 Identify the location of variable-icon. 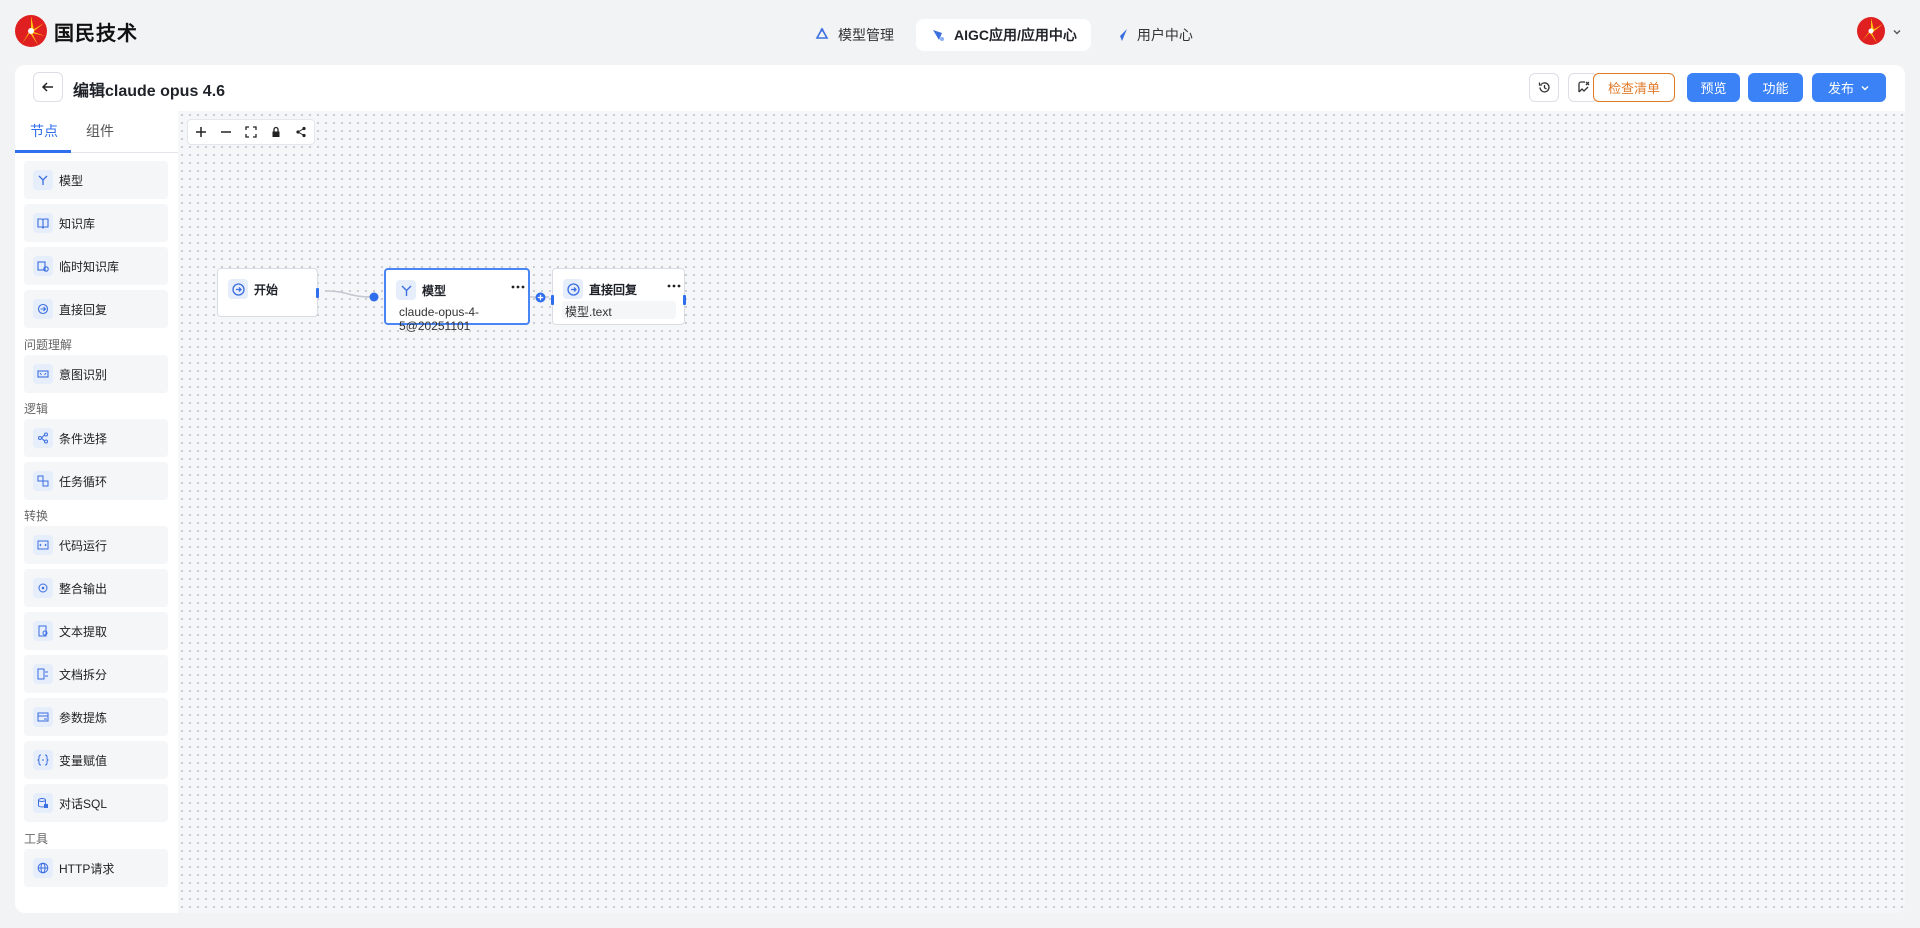
(43, 760).